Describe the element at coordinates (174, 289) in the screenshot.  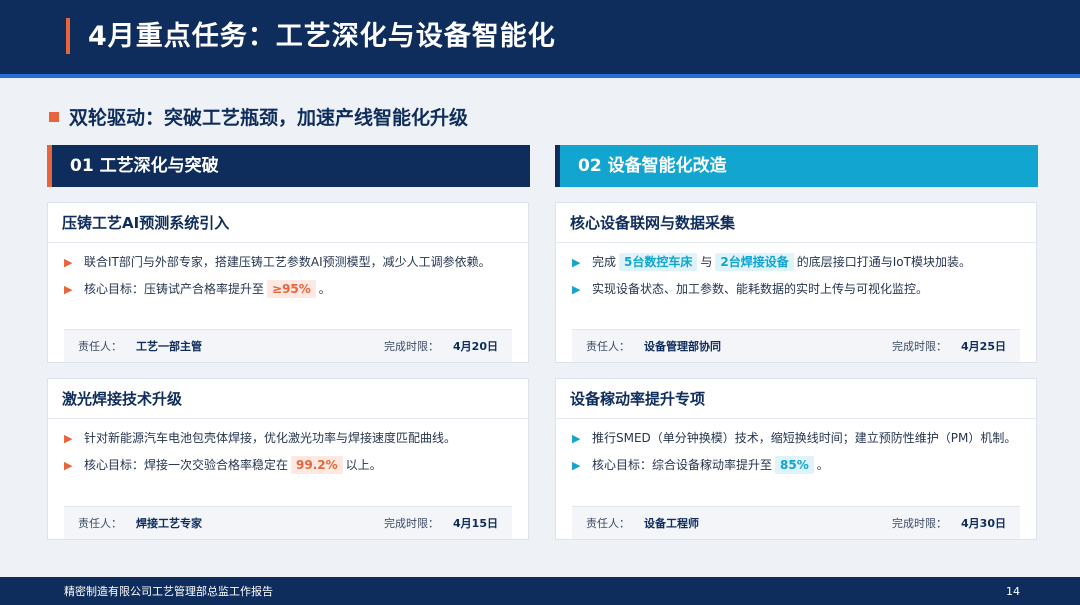
I see `bullet-text: 核心目标：压铸试产合格率提升至` at that location.